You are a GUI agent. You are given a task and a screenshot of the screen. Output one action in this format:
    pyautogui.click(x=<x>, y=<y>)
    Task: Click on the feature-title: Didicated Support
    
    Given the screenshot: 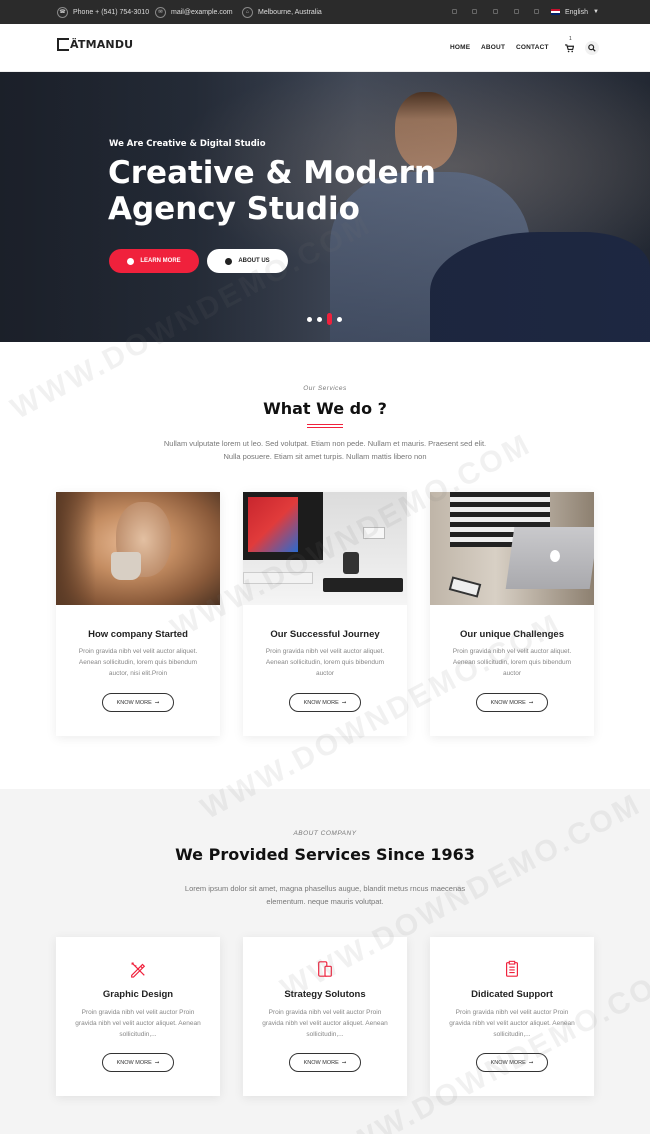 What is the action you would take?
    pyautogui.click(x=512, y=994)
    